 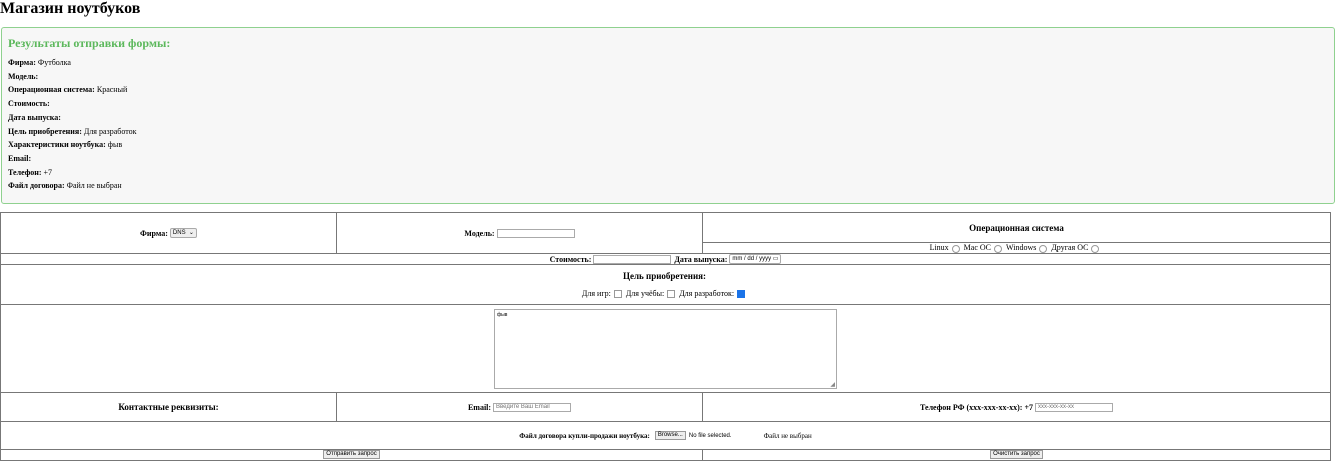 I want to click on os-option-label: Mac OC, so click(x=977, y=248).